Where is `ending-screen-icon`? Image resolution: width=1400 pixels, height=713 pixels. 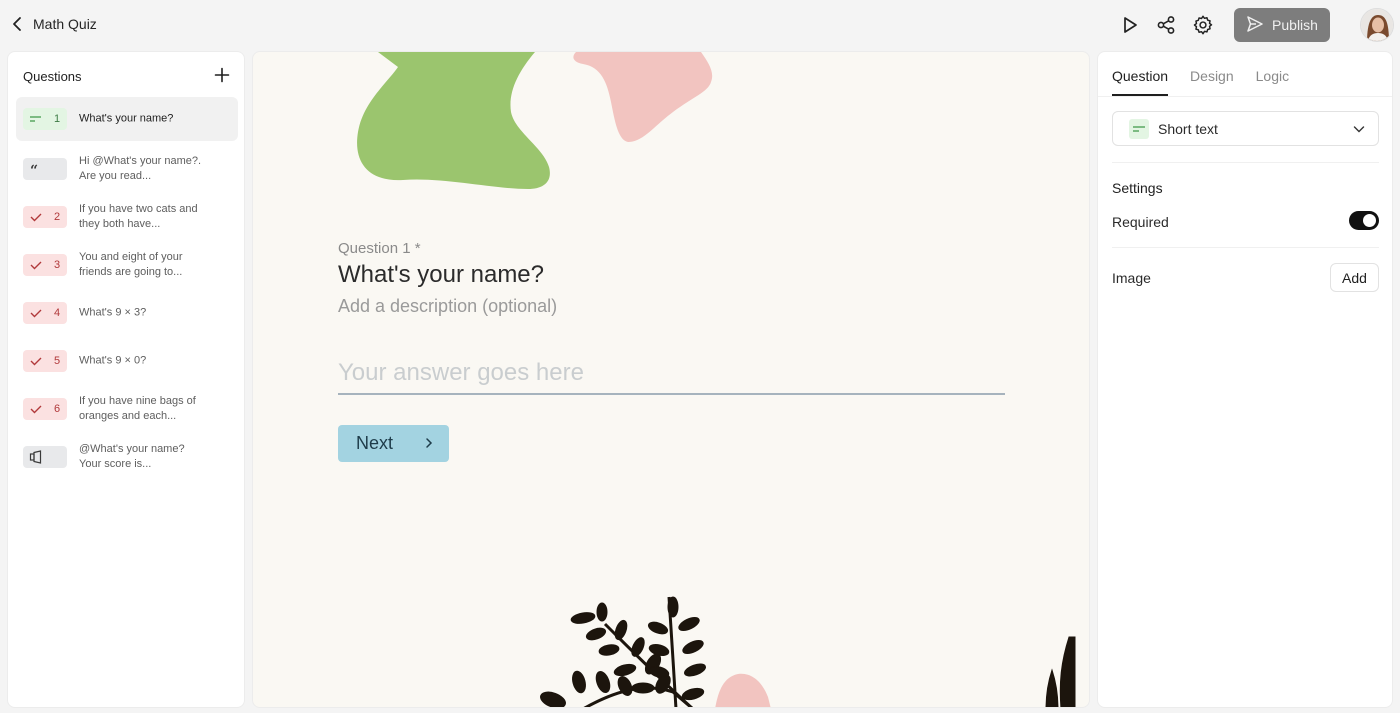
ending-screen-icon is located at coordinates (36, 457).